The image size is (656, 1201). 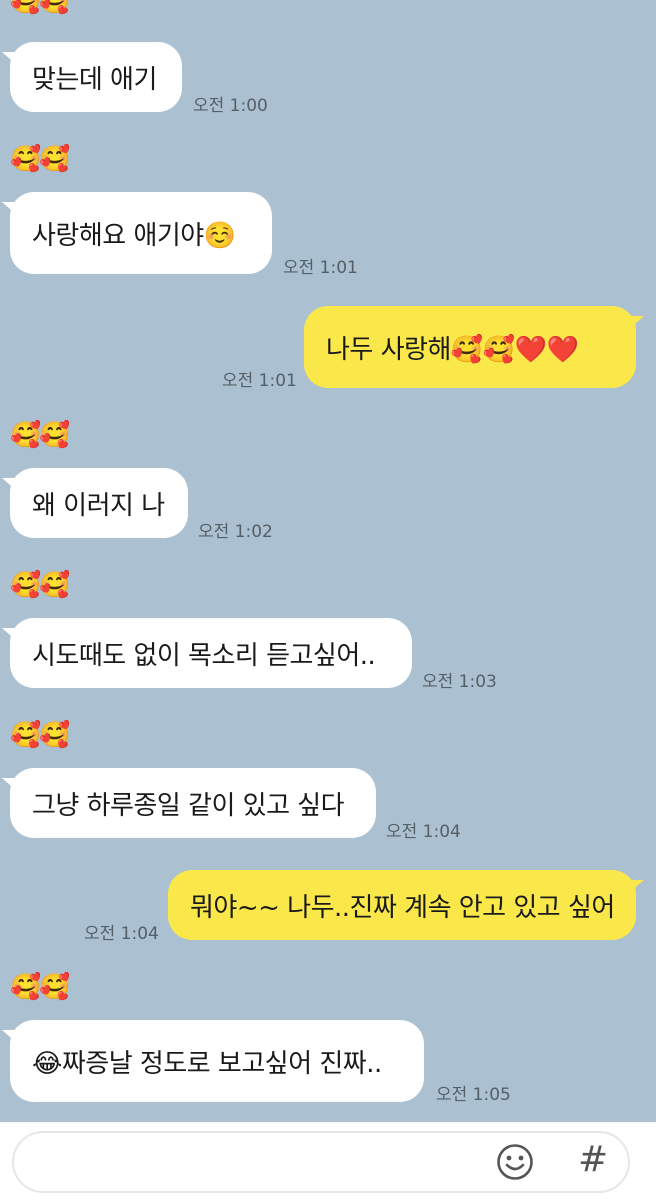 What do you see at coordinates (230, 106) in the screenshot?
I see `message-time: 오전 1:00` at bounding box center [230, 106].